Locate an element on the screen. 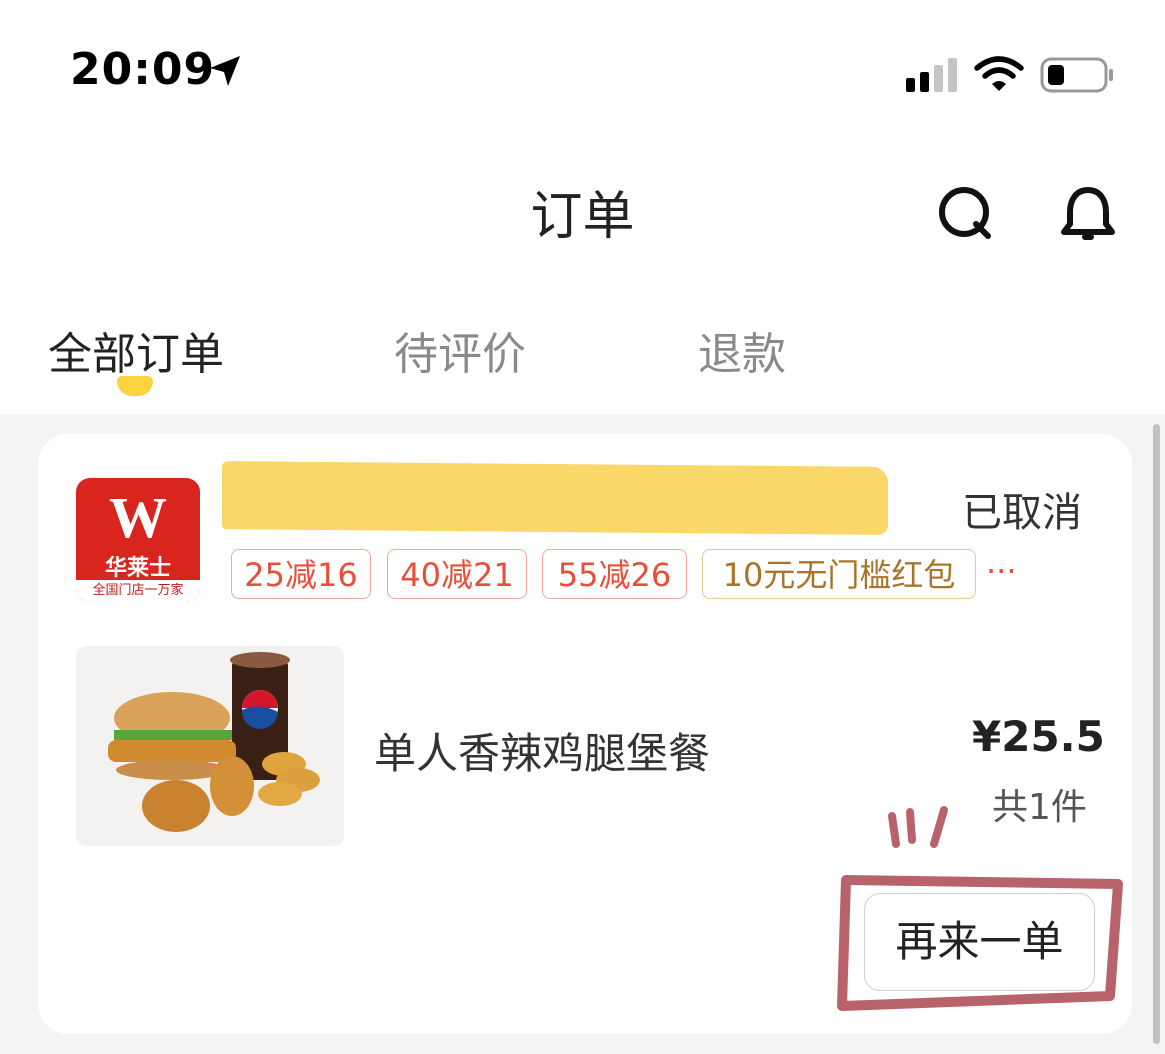 The height and width of the screenshot is (1054, 1165). order-status: 已取消 is located at coordinates (1022, 513).